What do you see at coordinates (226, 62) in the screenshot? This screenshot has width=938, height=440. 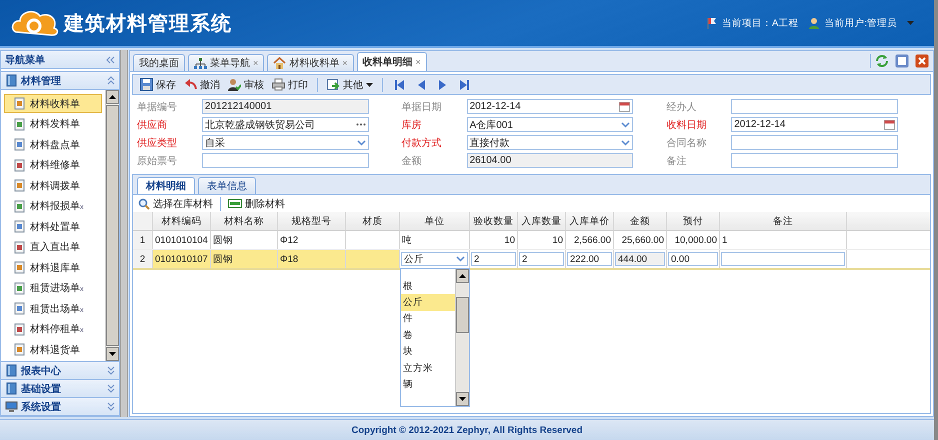 I see `tab: 菜单导航 ×` at bounding box center [226, 62].